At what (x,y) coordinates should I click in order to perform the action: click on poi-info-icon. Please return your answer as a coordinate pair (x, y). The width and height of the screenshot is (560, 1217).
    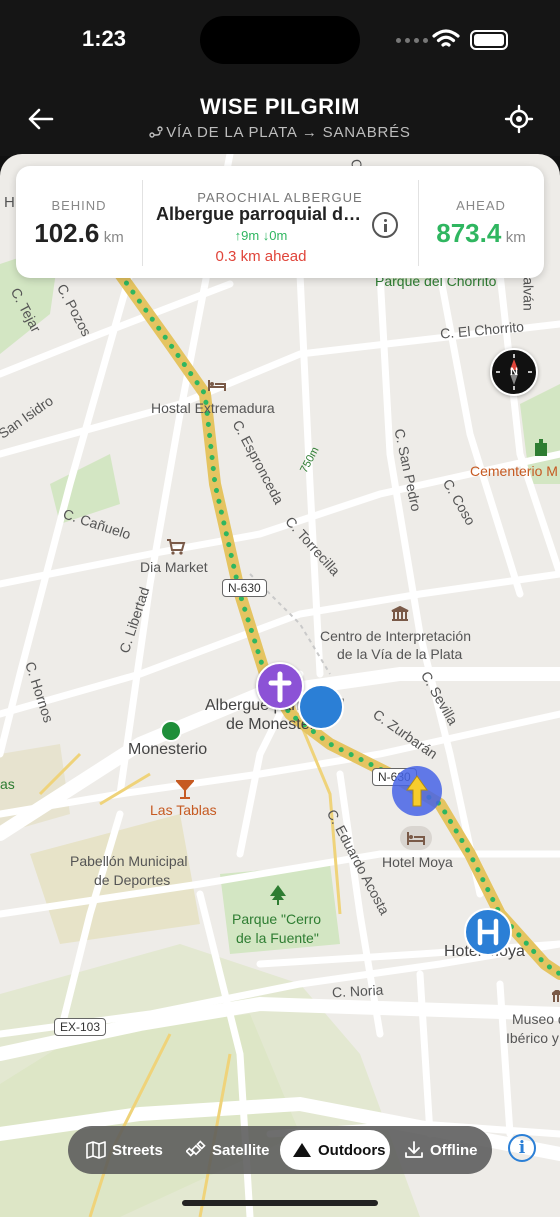
    Looking at the image, I should click on (385, 225).